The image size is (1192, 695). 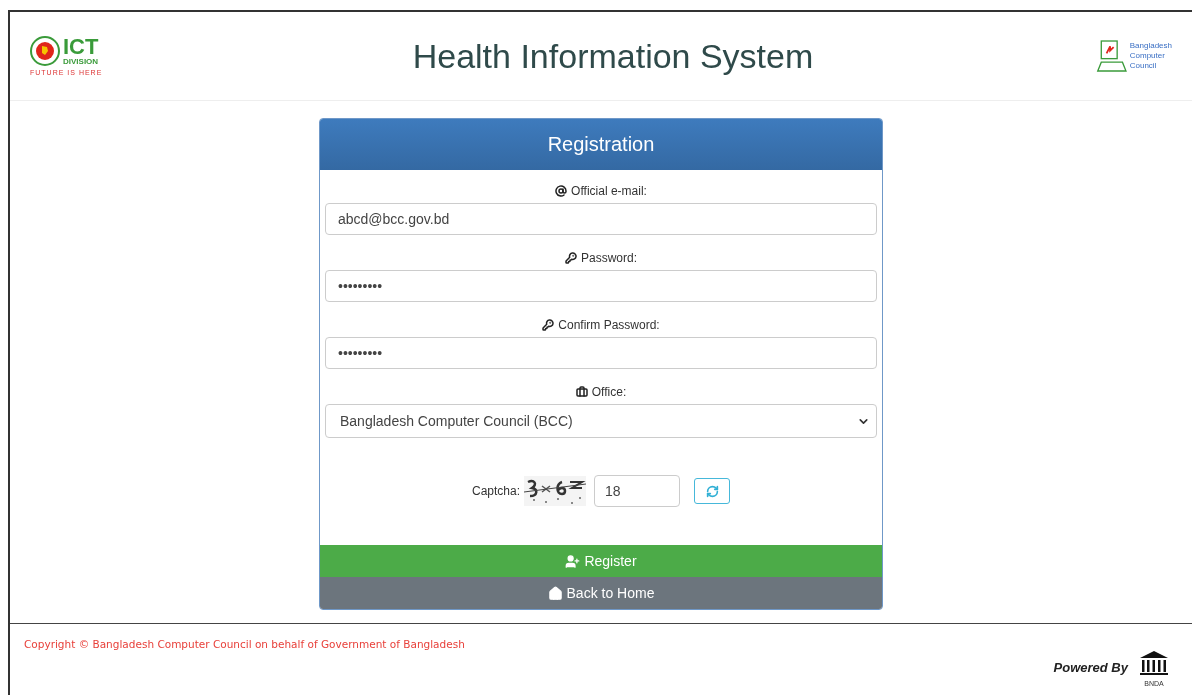 I want to click on briefcase-icon, so click(x=581, y=392).